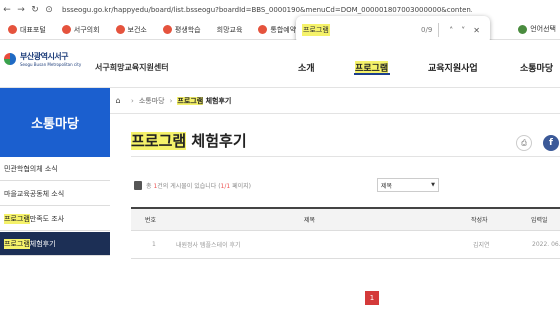  I want to click on row-date: 2022. 06. 26, so click(546, 244).